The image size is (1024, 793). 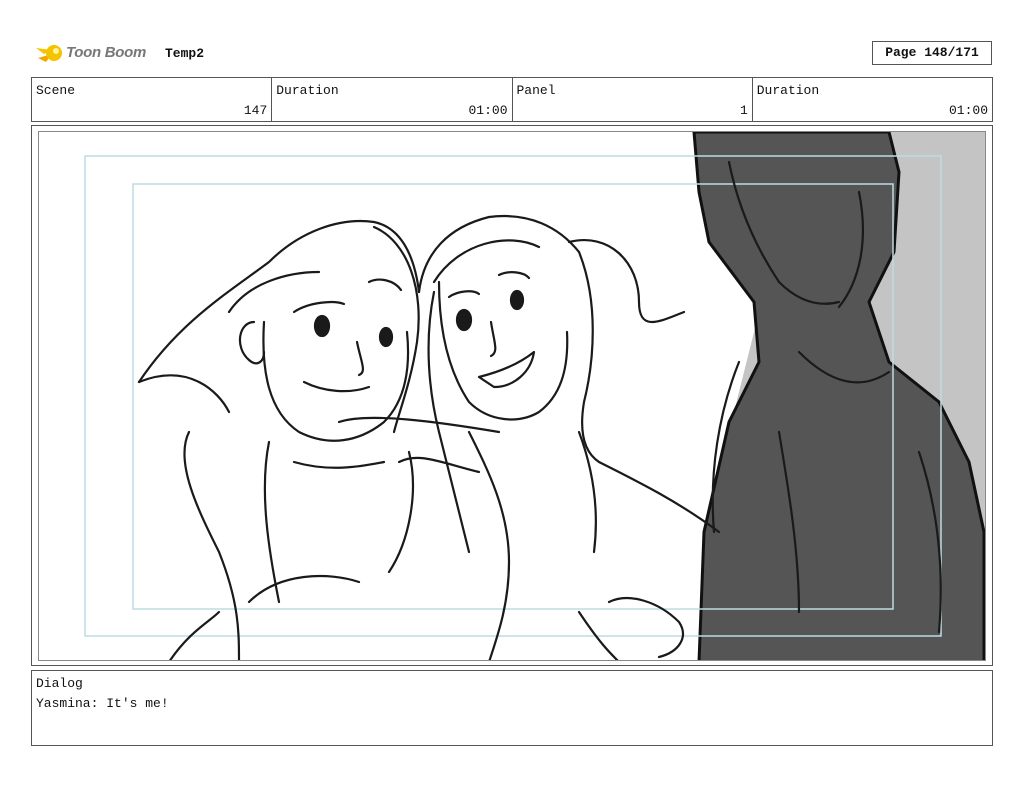 I want to click on dialog-box: Dialog Yasmina: It's me!, so click(x=512, y=708).